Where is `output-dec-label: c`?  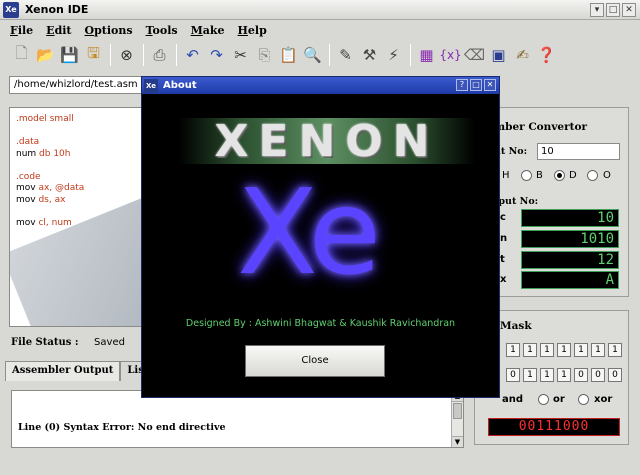
output-dec-label: c is located at coordinates (503, 217).